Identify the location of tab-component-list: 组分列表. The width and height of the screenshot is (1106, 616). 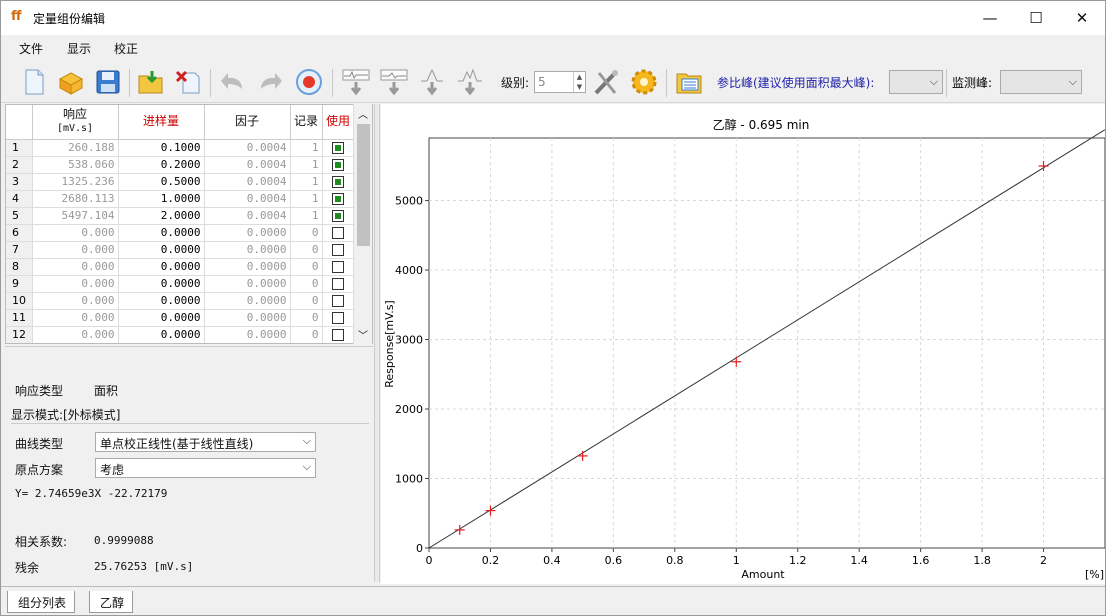
(41, 602).